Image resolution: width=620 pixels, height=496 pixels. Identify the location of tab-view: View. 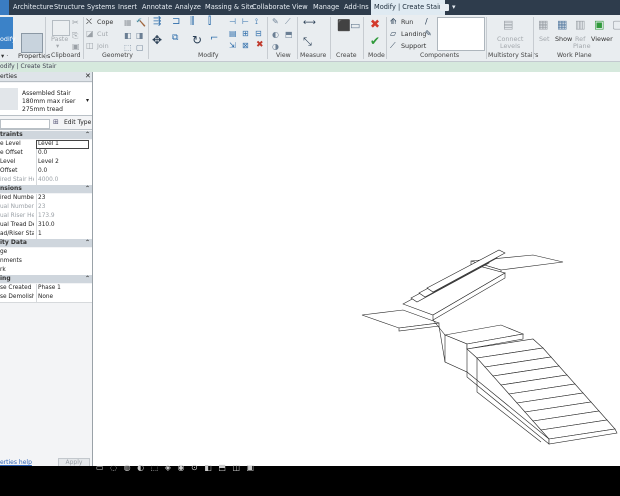
(300, 7).